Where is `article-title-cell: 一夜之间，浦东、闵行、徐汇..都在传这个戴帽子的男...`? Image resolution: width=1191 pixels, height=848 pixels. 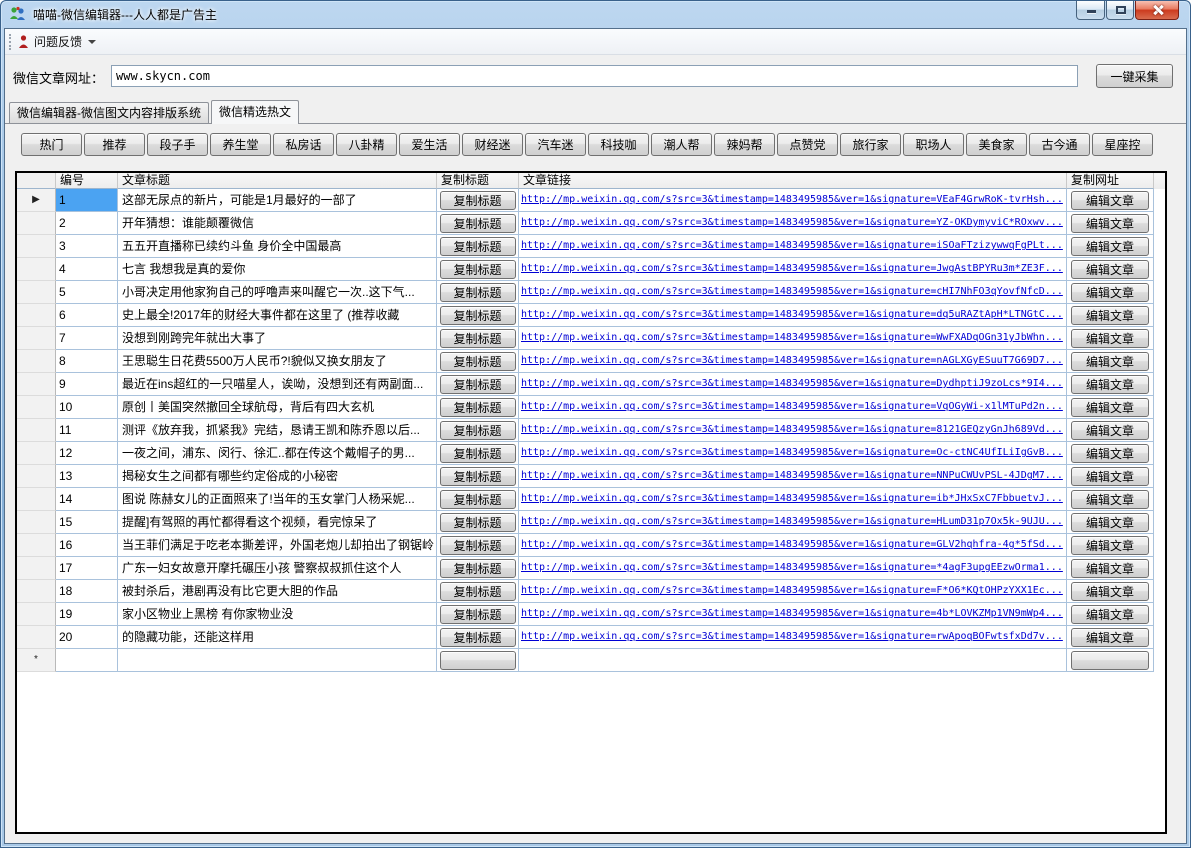
article-title-cell: 一夜之间，浦东、闵行、徐汇..都在传这个戴帽子的男... is located at coordinates (277, 453).